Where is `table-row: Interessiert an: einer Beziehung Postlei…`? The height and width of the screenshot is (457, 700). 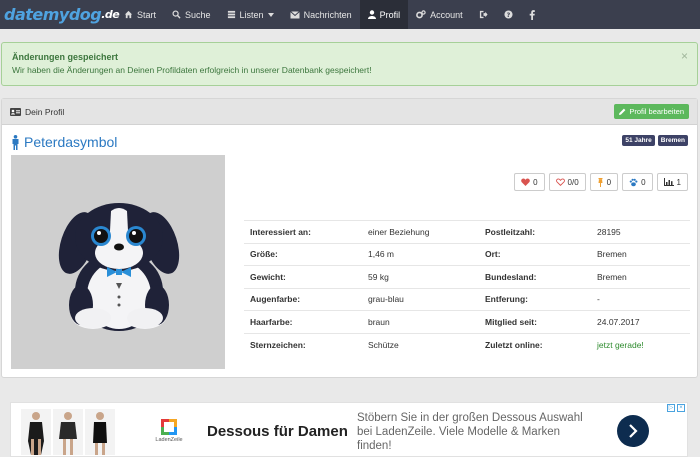 table-row: Interessiert an: einer Beziehung Postlei… is located at coordinates (467, 231).